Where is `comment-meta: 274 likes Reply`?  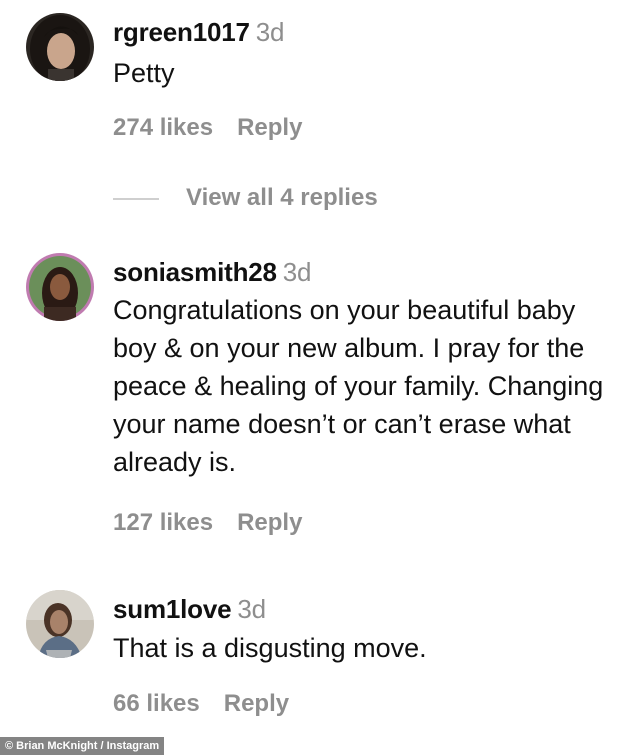
comment-meta: 274 likes Reply is located at coordinates (207, 128).